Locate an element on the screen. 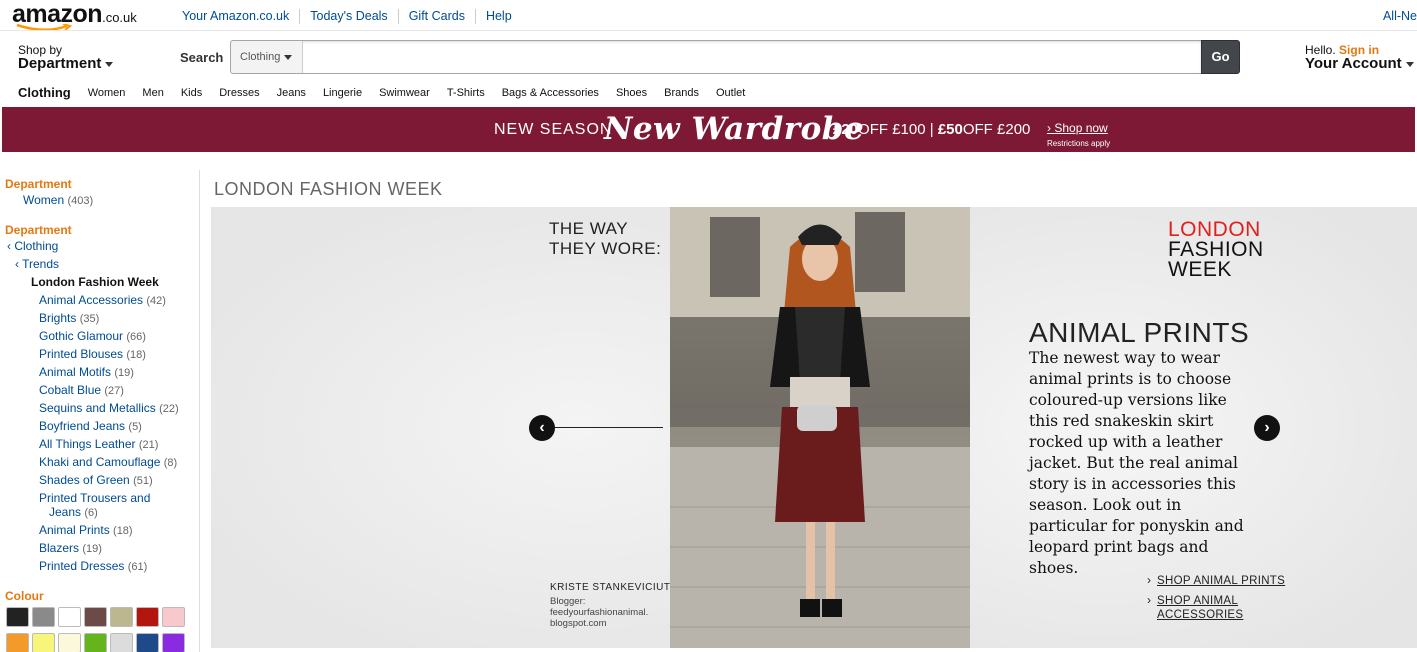  refine-item: Blazers (19) is located at coordinates (70, 548).